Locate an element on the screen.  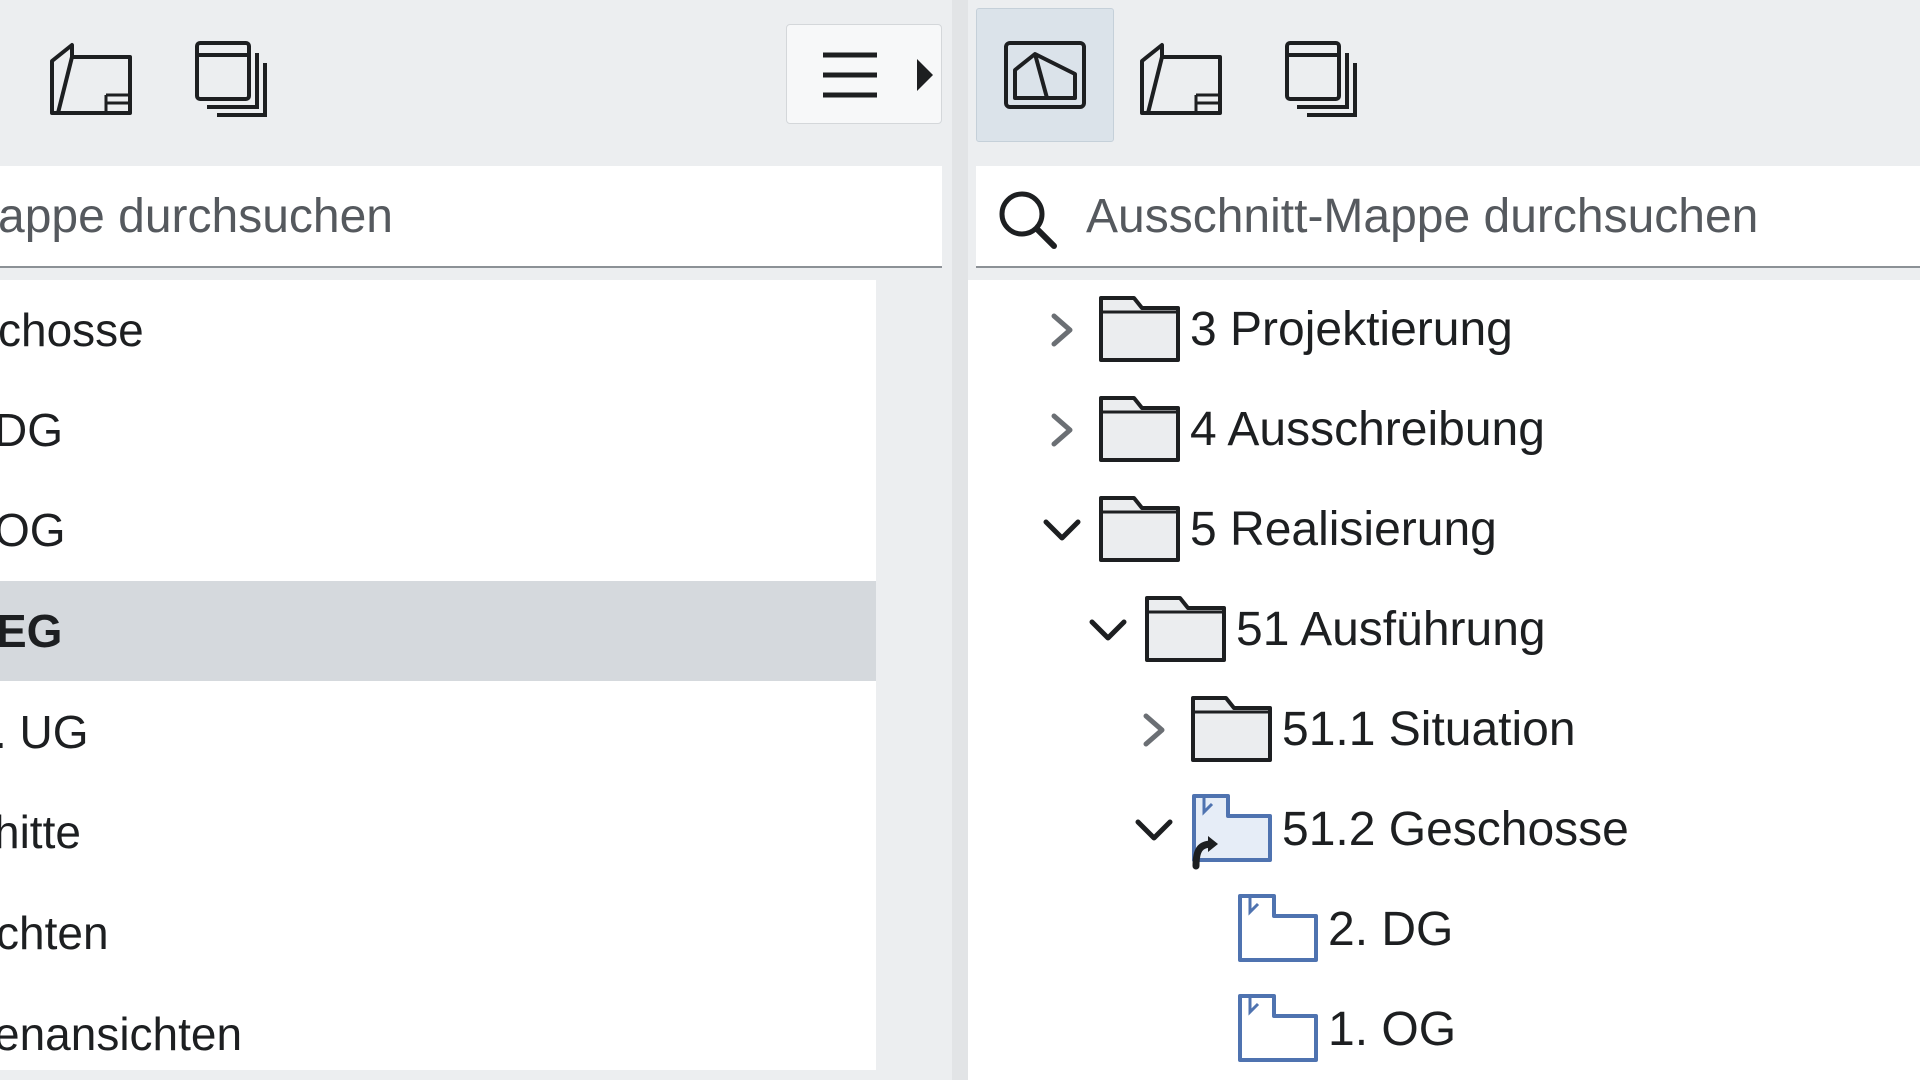
tree-item-label: 2. DG is located at coordinates (1391, 929).